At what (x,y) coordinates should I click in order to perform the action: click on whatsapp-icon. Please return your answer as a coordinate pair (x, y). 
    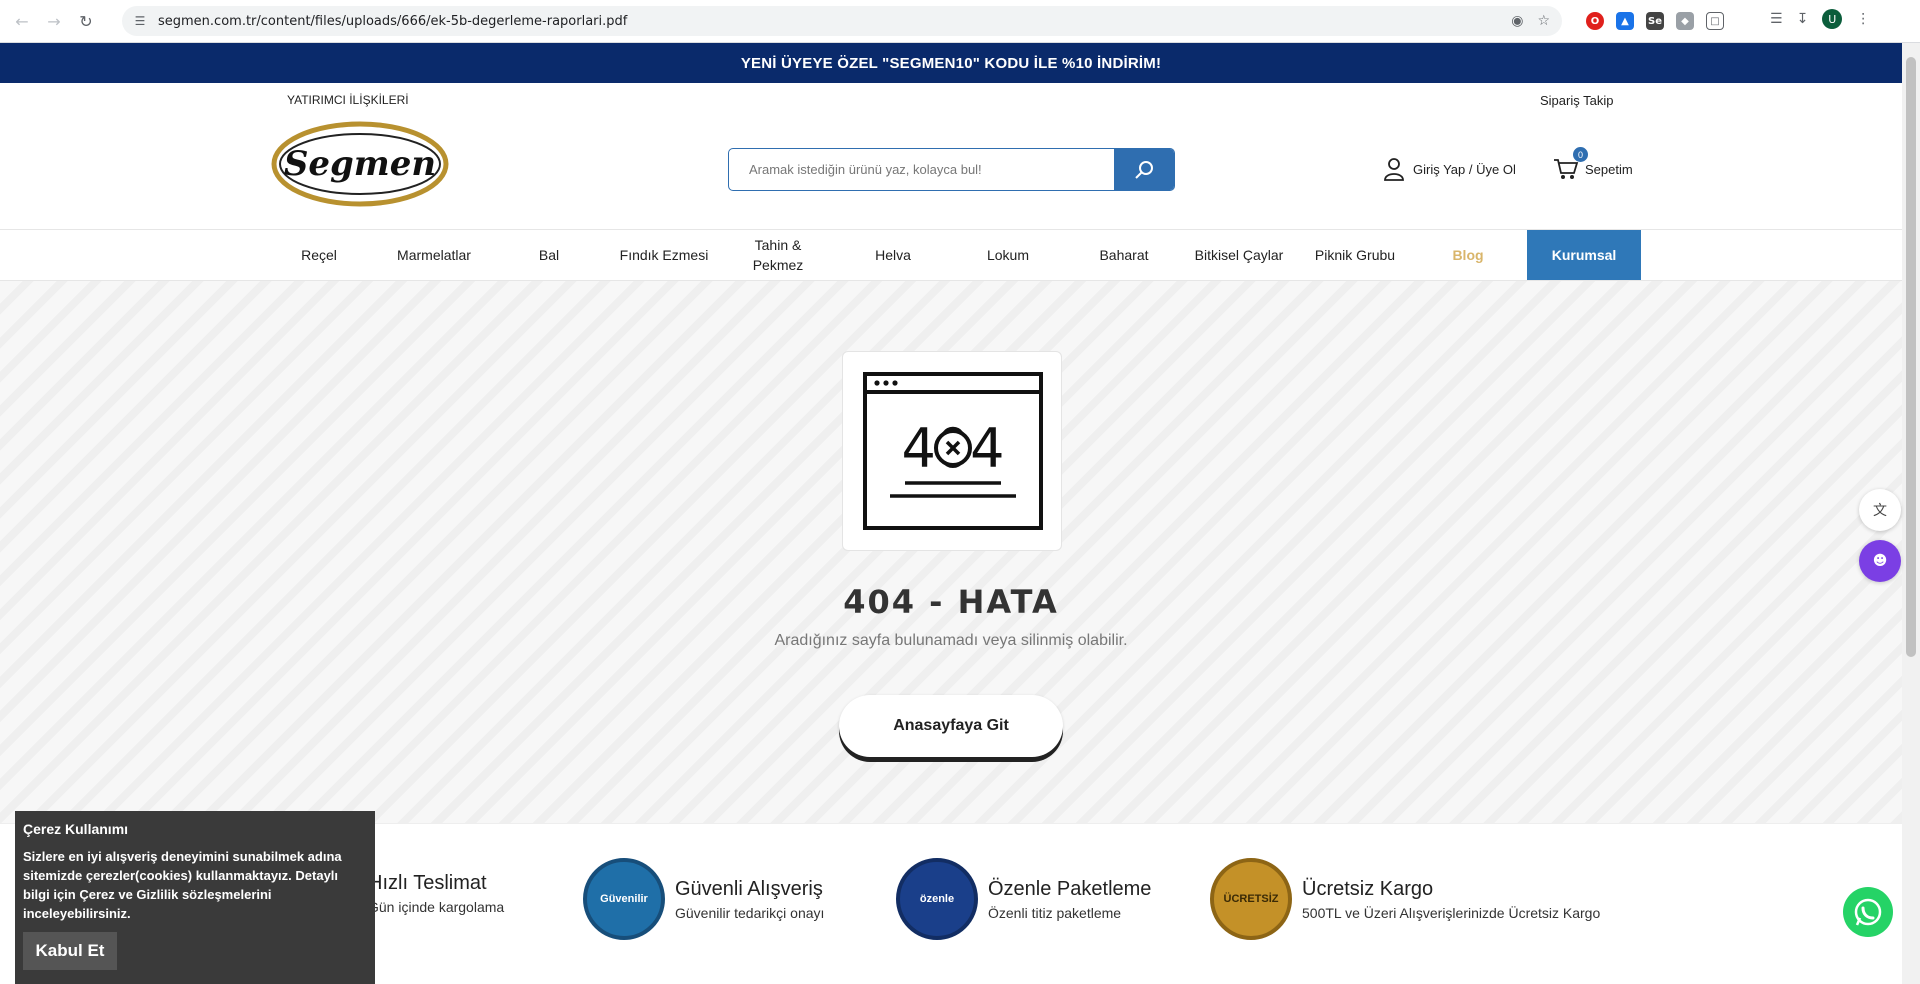
    Looking at the image, I should click on (1868, 912).